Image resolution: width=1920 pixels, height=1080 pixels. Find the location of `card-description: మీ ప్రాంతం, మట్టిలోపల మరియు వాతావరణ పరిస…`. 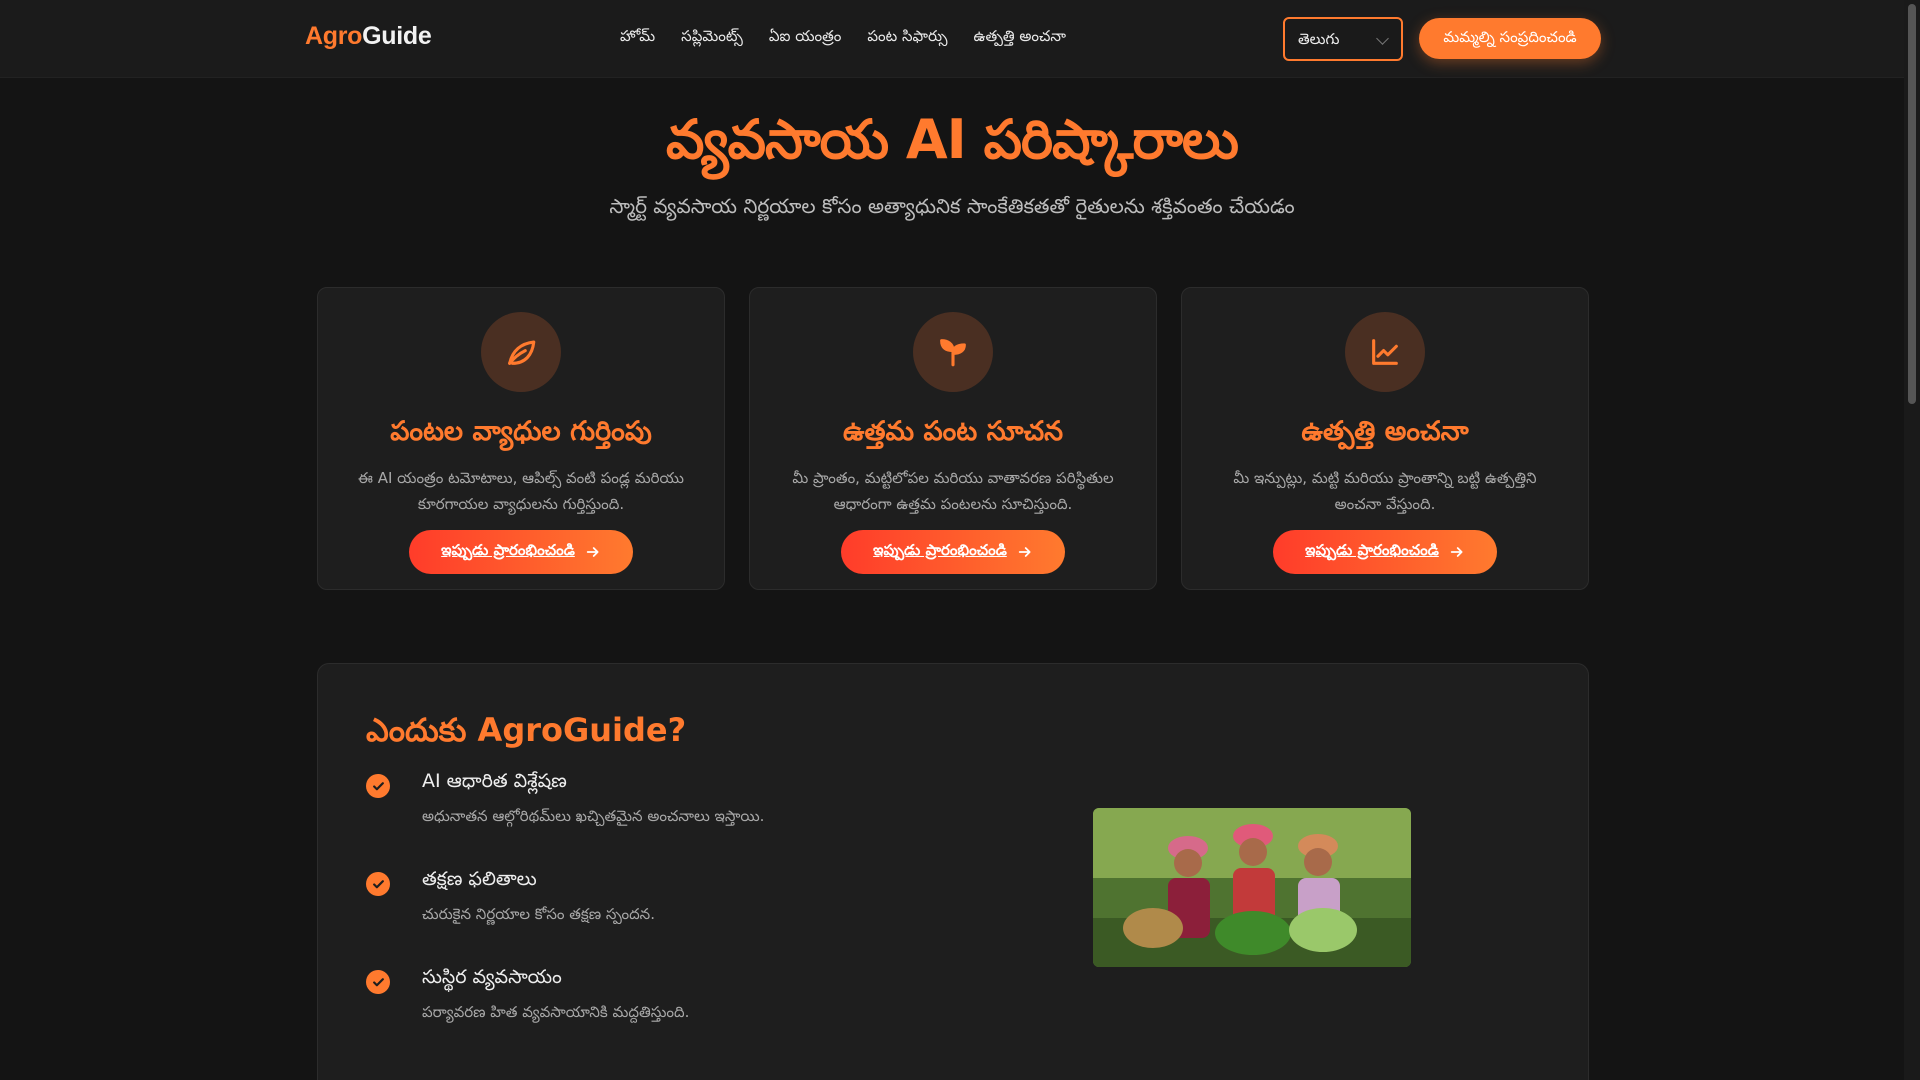

card-description: మీ ప్రాంతం, మట్టిలోపల మరియు వాతావరణ పరిస… is located at coordinates (953, 491).